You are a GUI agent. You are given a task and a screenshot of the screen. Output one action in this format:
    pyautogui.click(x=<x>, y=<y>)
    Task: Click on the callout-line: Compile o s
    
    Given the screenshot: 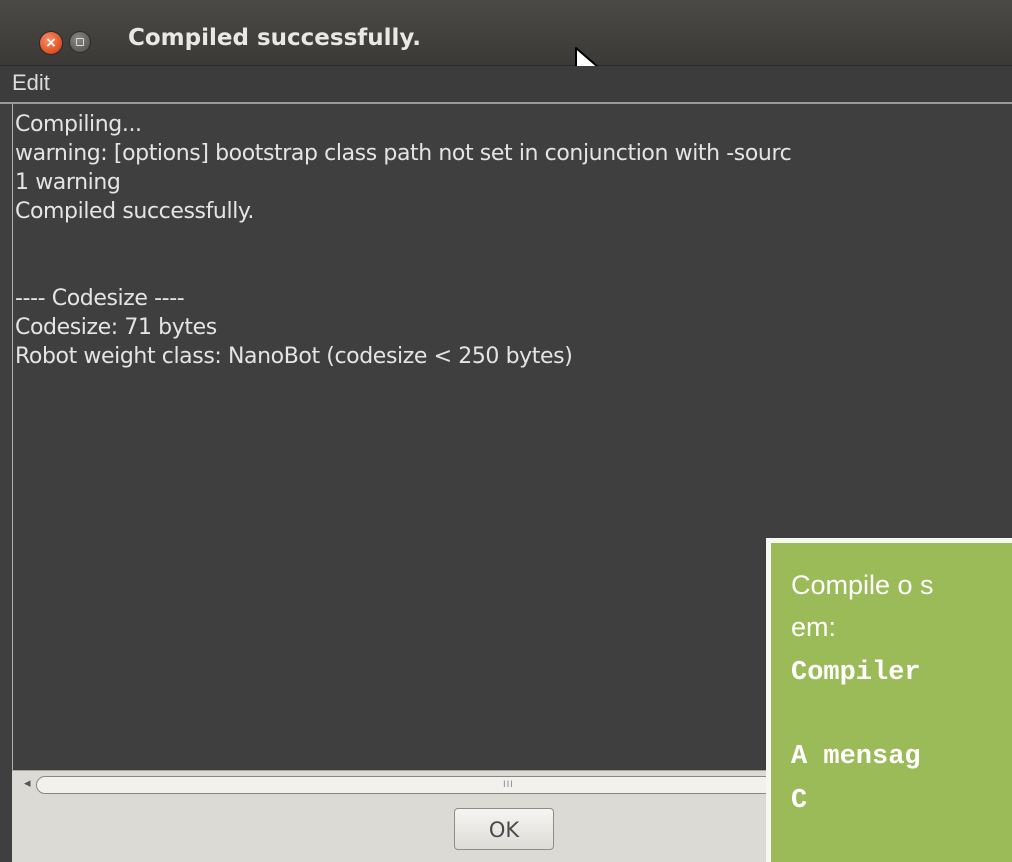 What is the action you would take?
    pyautogui.click(x=862, y=585)
    